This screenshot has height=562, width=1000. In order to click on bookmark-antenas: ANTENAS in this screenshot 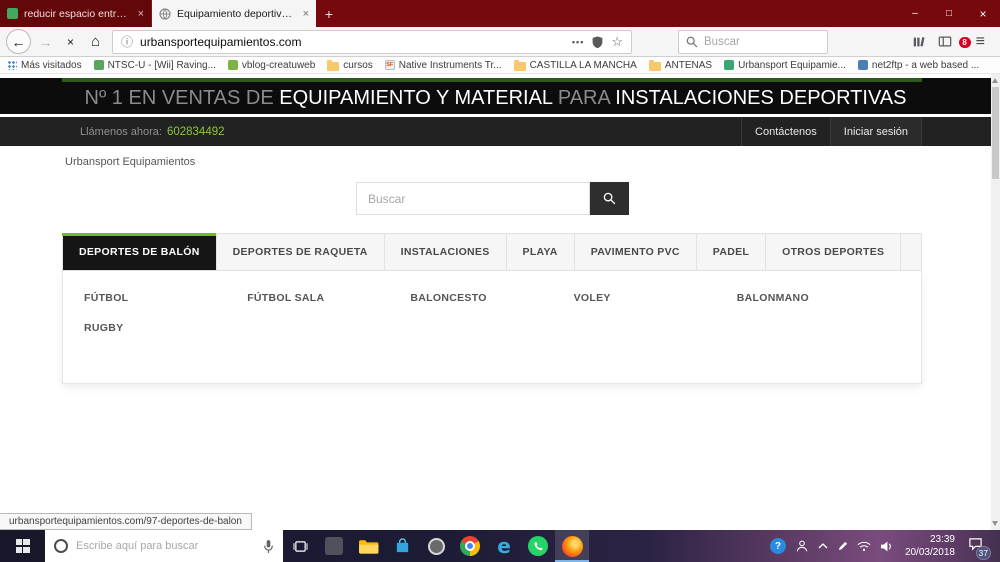, I will do `click(680, 65)`.